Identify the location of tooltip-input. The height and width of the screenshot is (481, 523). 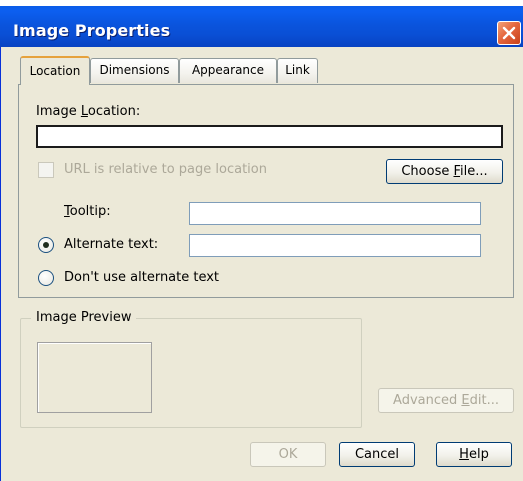
(335, 213).